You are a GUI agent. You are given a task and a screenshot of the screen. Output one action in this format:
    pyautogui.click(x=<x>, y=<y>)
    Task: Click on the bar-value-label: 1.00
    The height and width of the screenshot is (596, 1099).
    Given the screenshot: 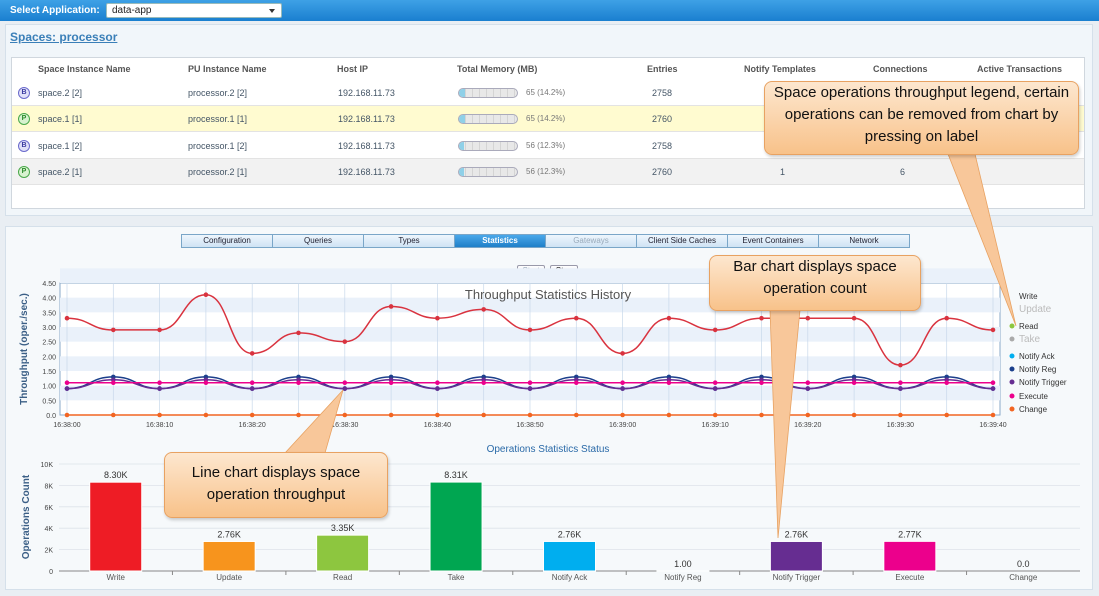 What is the action you would take?
    pyautogui.click(x=683, y=564)
    